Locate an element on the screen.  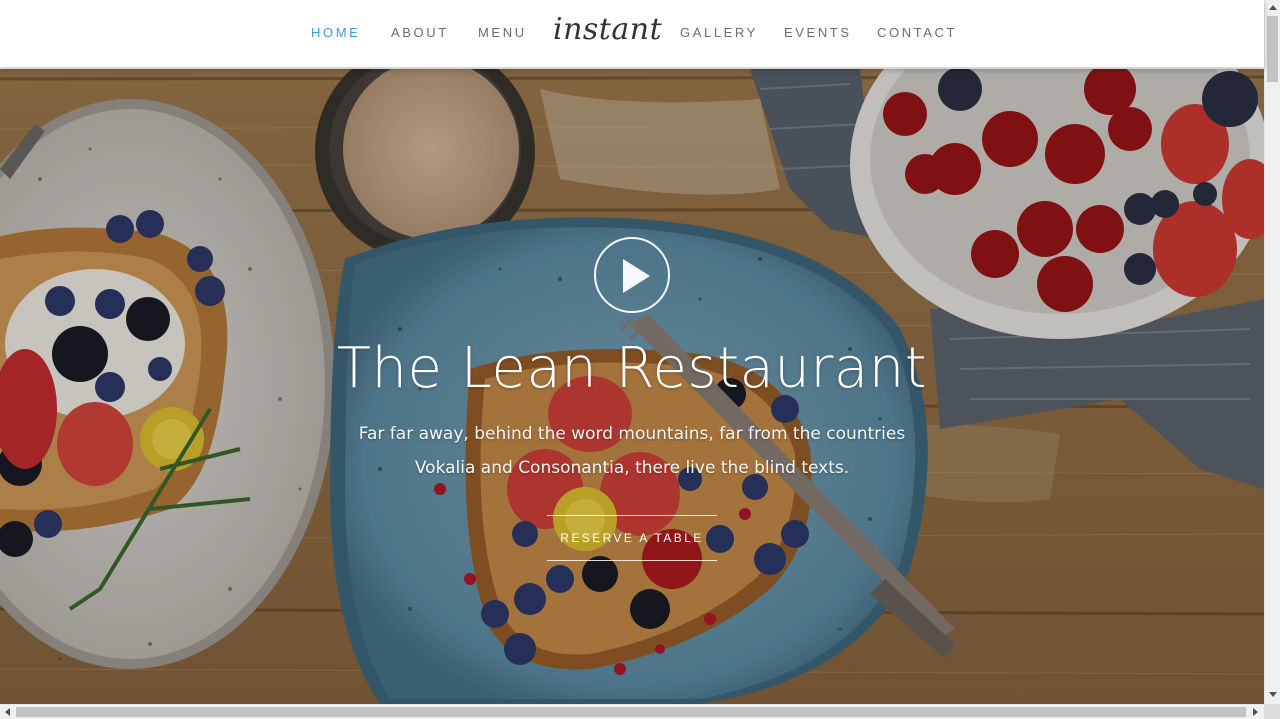
scroll-left-arrow-icon is located at coordinates (7, 712).